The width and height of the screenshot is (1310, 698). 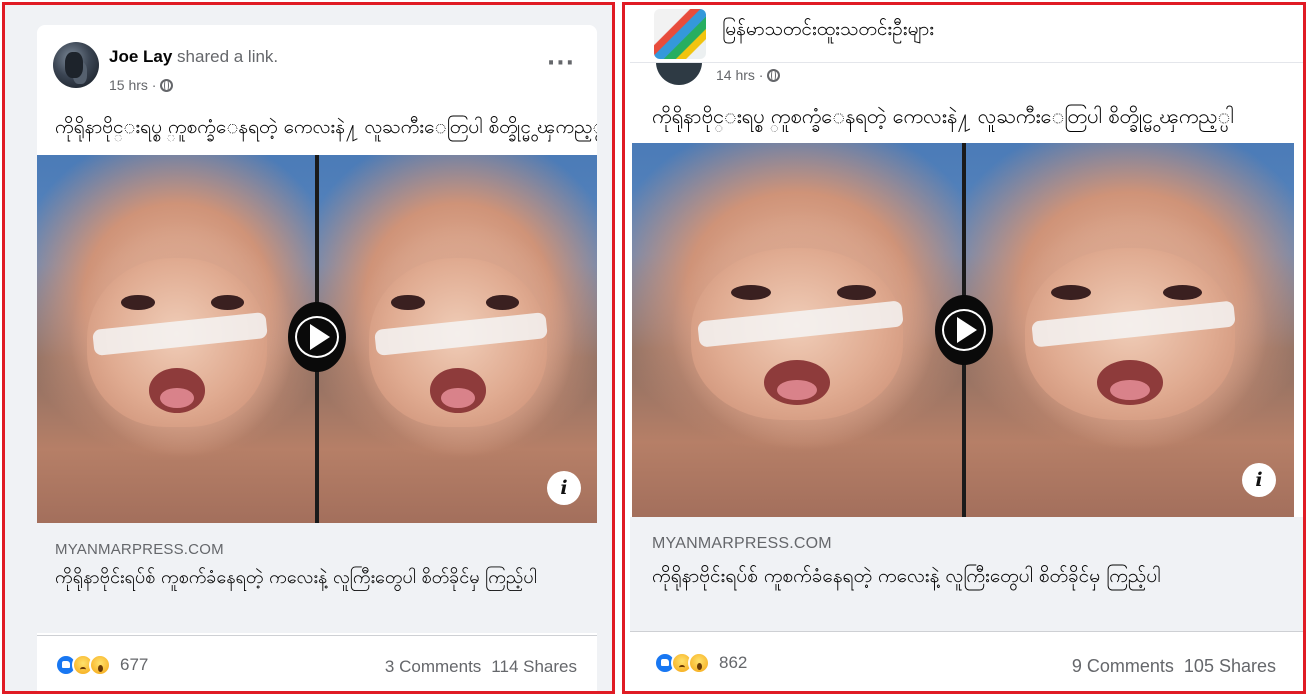 I want to click on author-name: Joe Lay, so click(x=140, y=56).